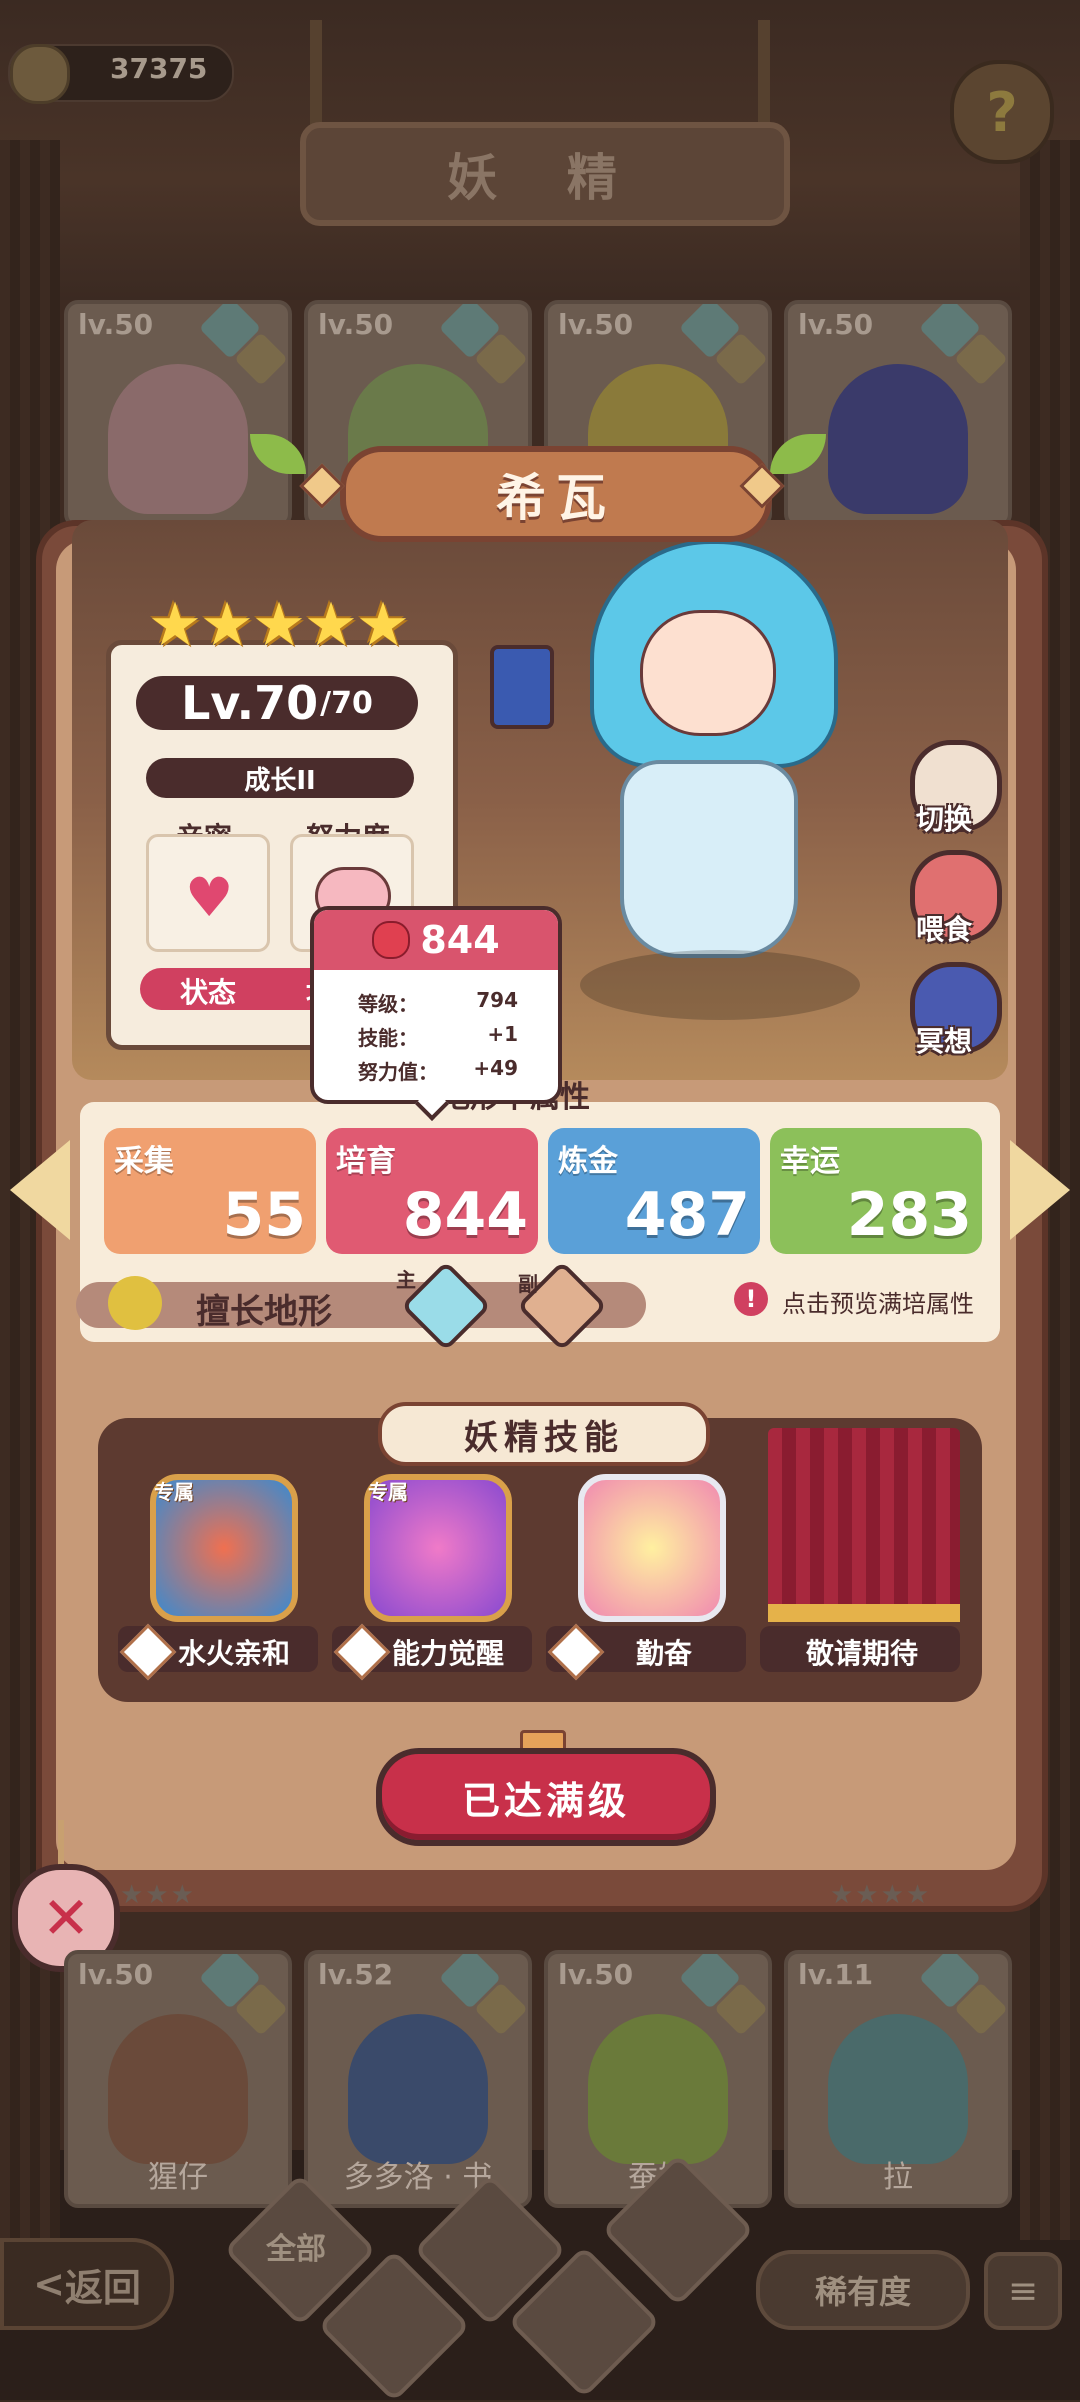  Describe the element at coordinates (398, 1072) in the screenshot. I see `tooltip-row-label: 努力值：` at that location.